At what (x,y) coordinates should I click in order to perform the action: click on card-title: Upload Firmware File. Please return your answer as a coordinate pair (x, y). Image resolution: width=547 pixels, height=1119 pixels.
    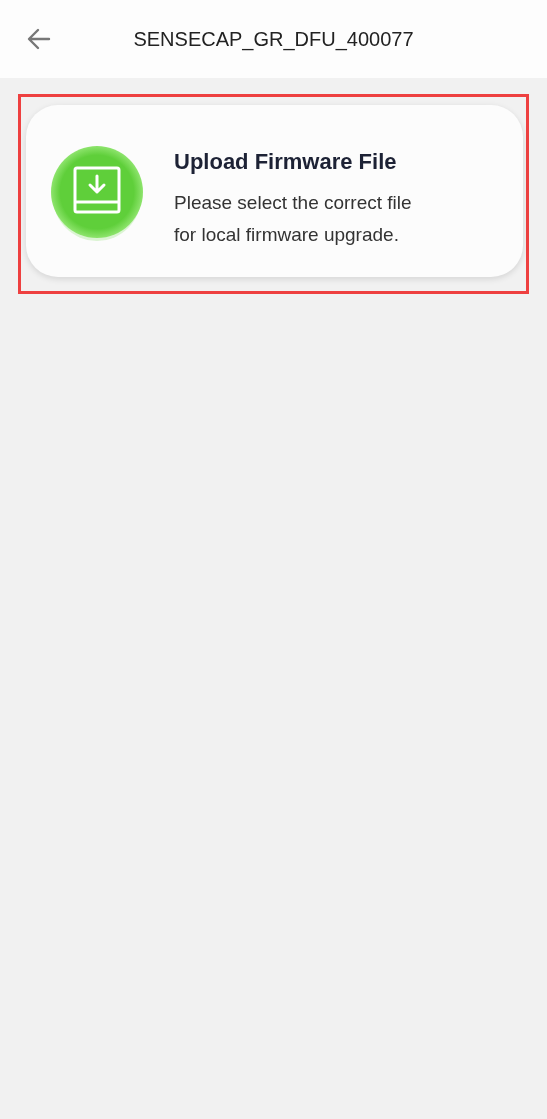
    Looking at the image, I should click on (286, 162).